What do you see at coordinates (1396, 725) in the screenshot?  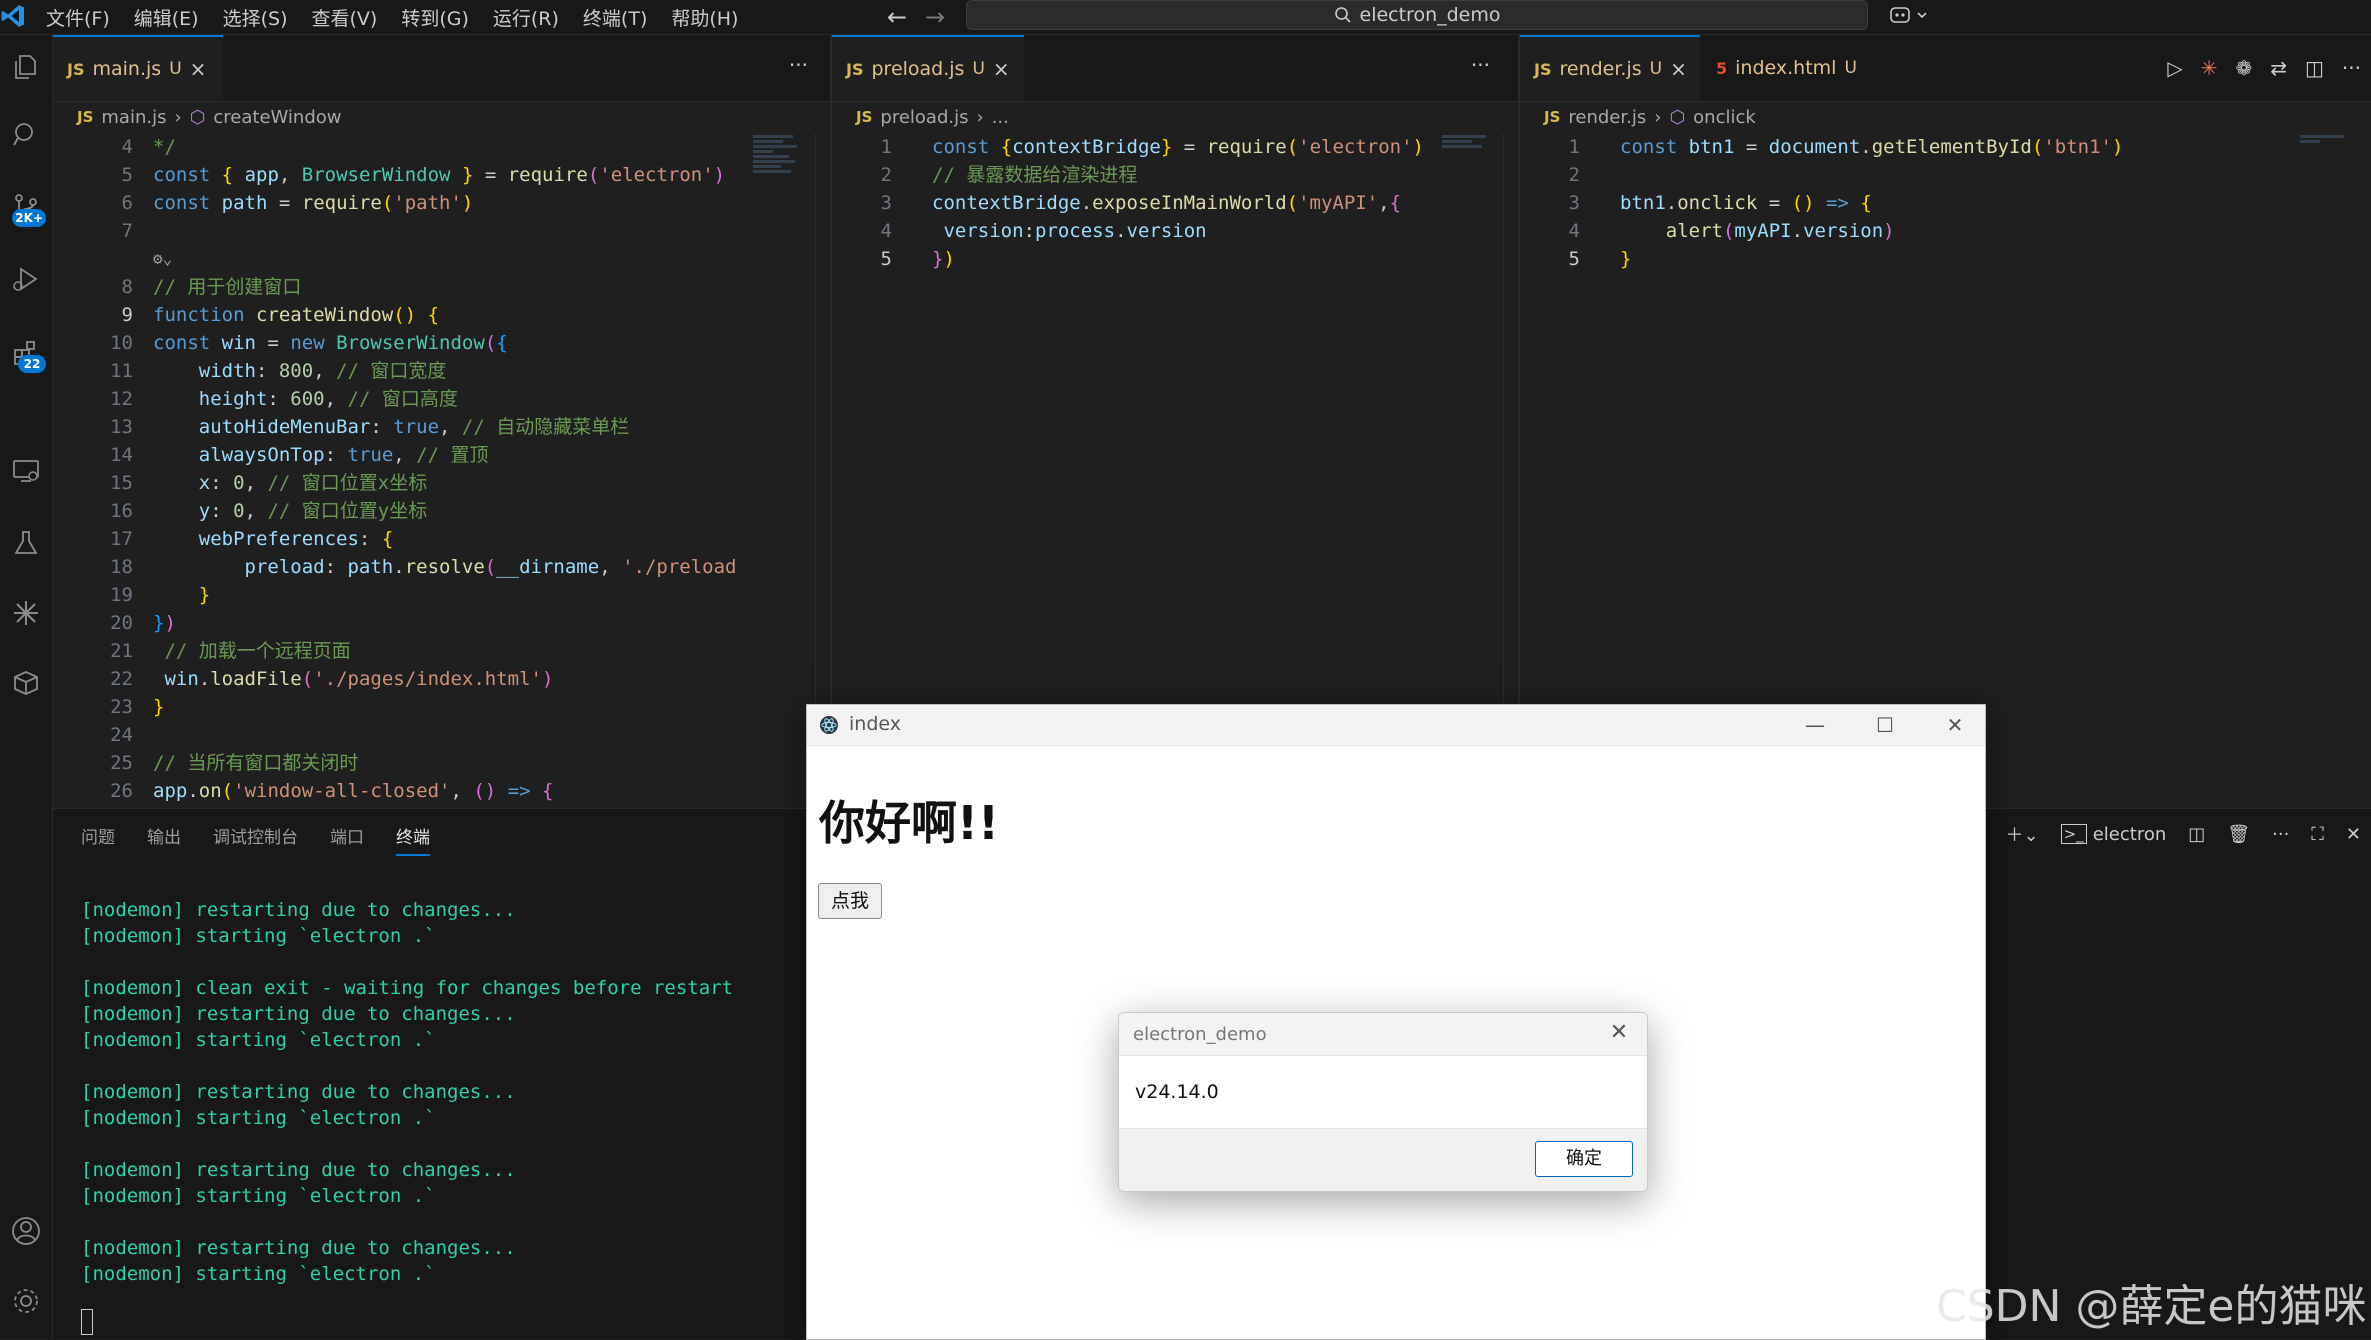 I see `app-title-bar: index — ☐ ✕` at bounding box center [1396, 725].